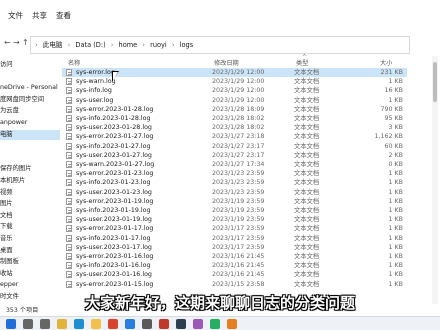 The width and height of the screenshot is (440, 330). I want to click on taskbar-mail-icon, so click(130, 324).